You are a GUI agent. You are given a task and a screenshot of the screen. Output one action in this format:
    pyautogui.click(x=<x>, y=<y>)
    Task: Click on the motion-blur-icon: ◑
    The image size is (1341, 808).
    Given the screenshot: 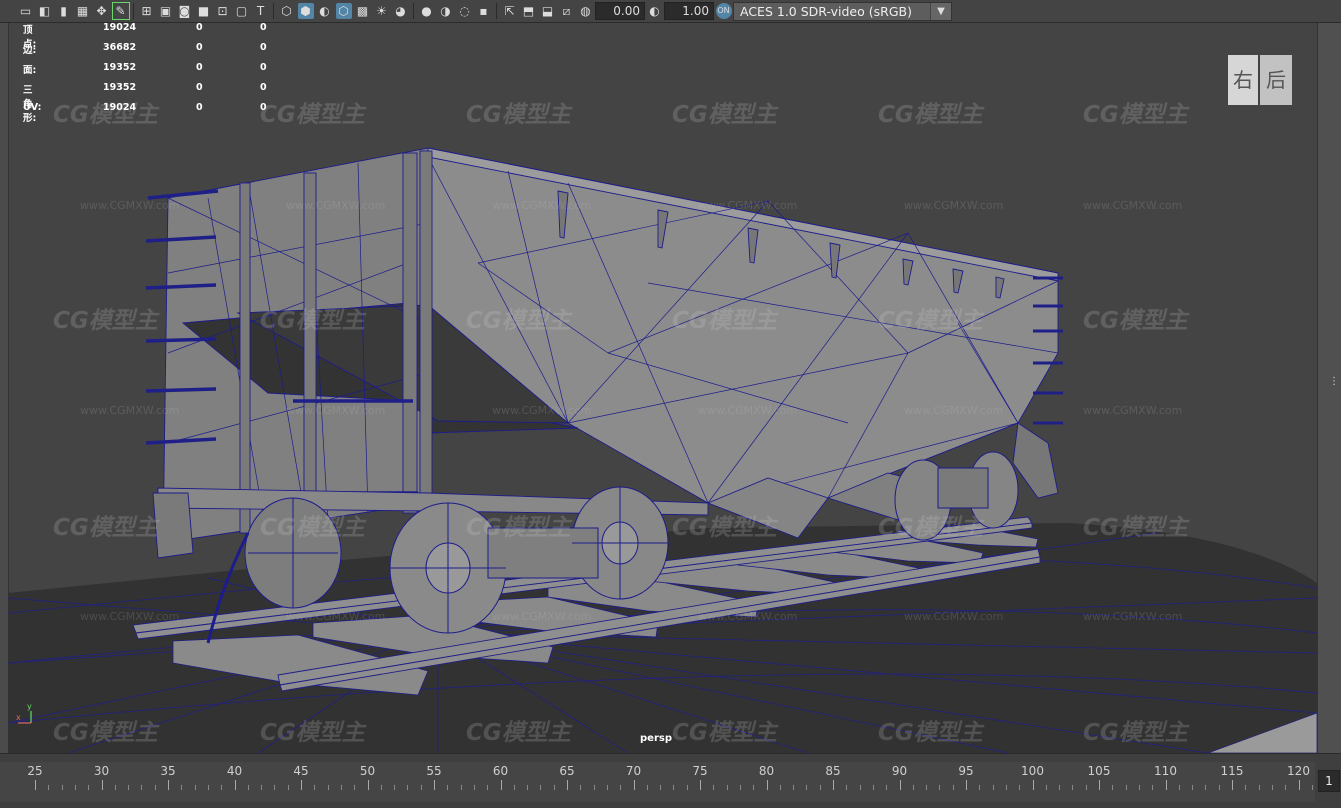 What is the action you would take?
    pyautogui.click(x=446, y=11)
    